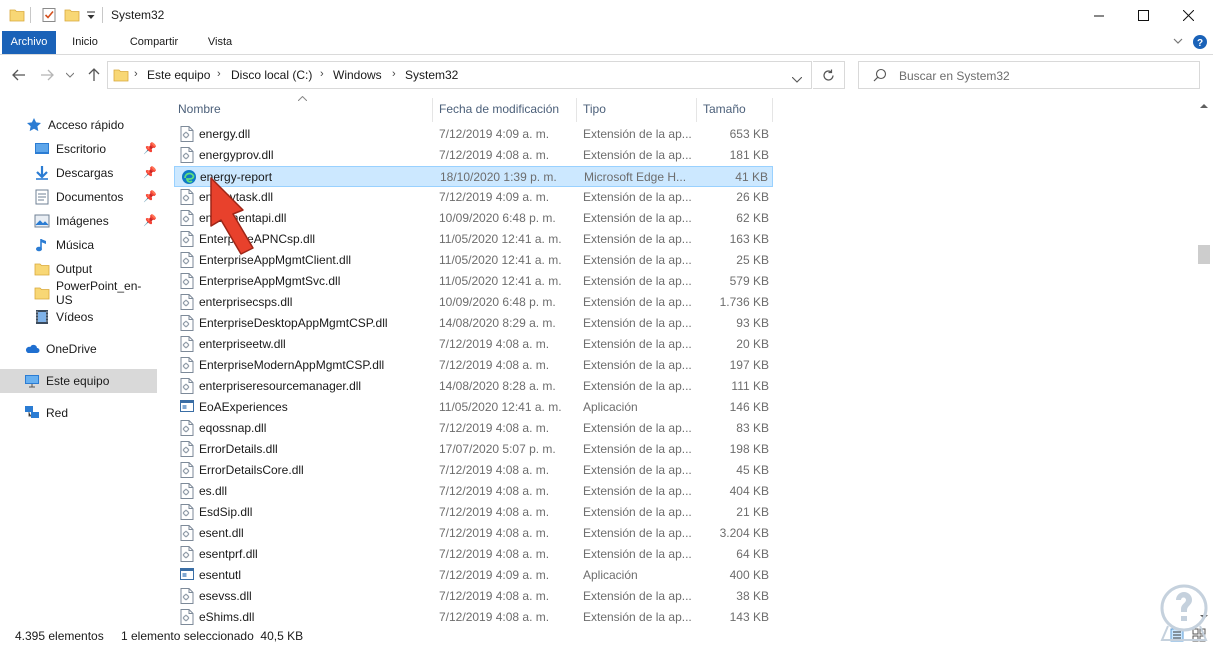  I want to click on back-button, so click(19, 75).